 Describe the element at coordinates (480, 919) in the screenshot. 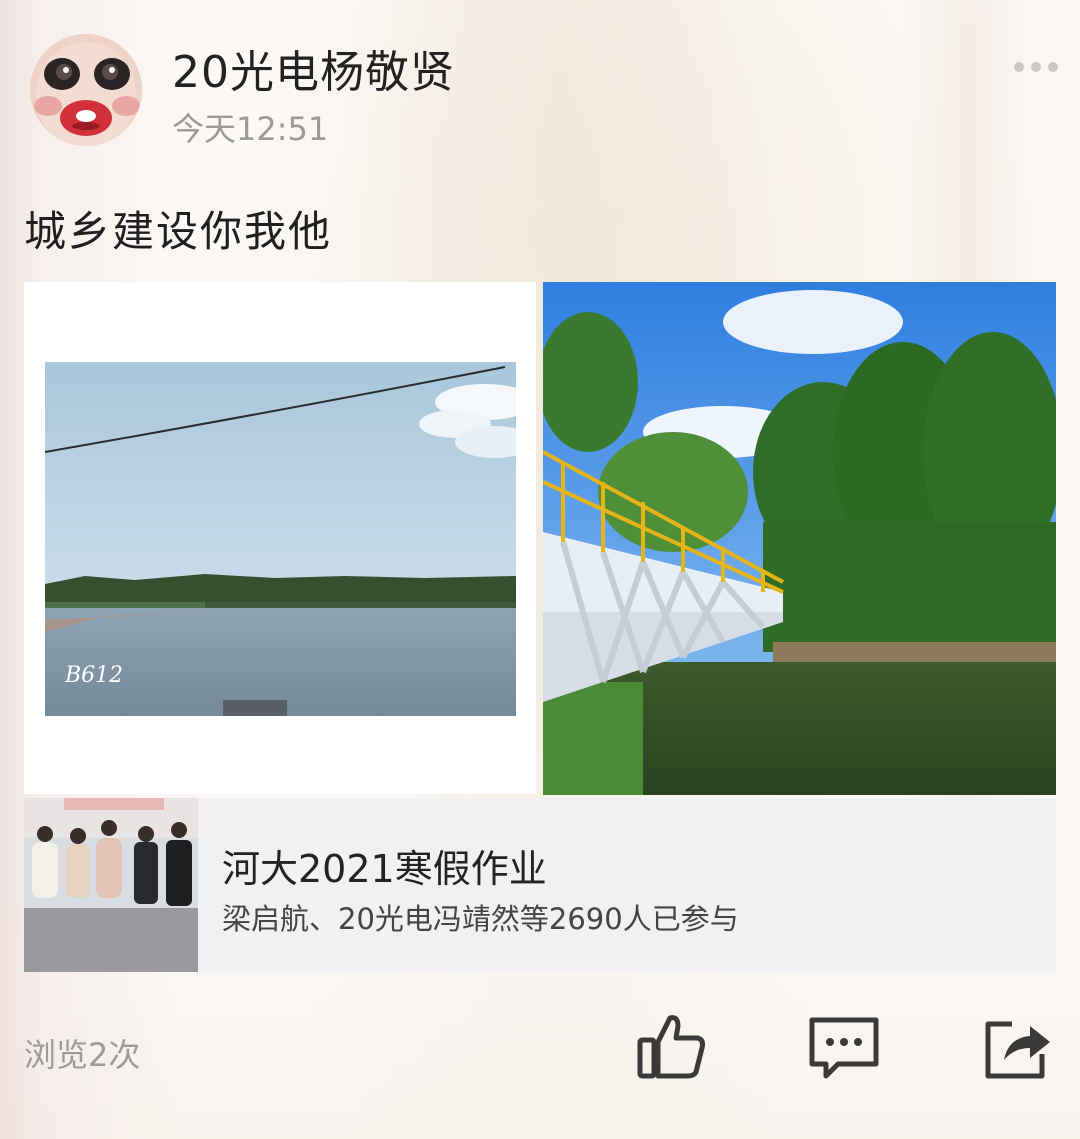

I see `topic-participants: 梁启航、20光电冯靖然等2690人已参与` at that location.